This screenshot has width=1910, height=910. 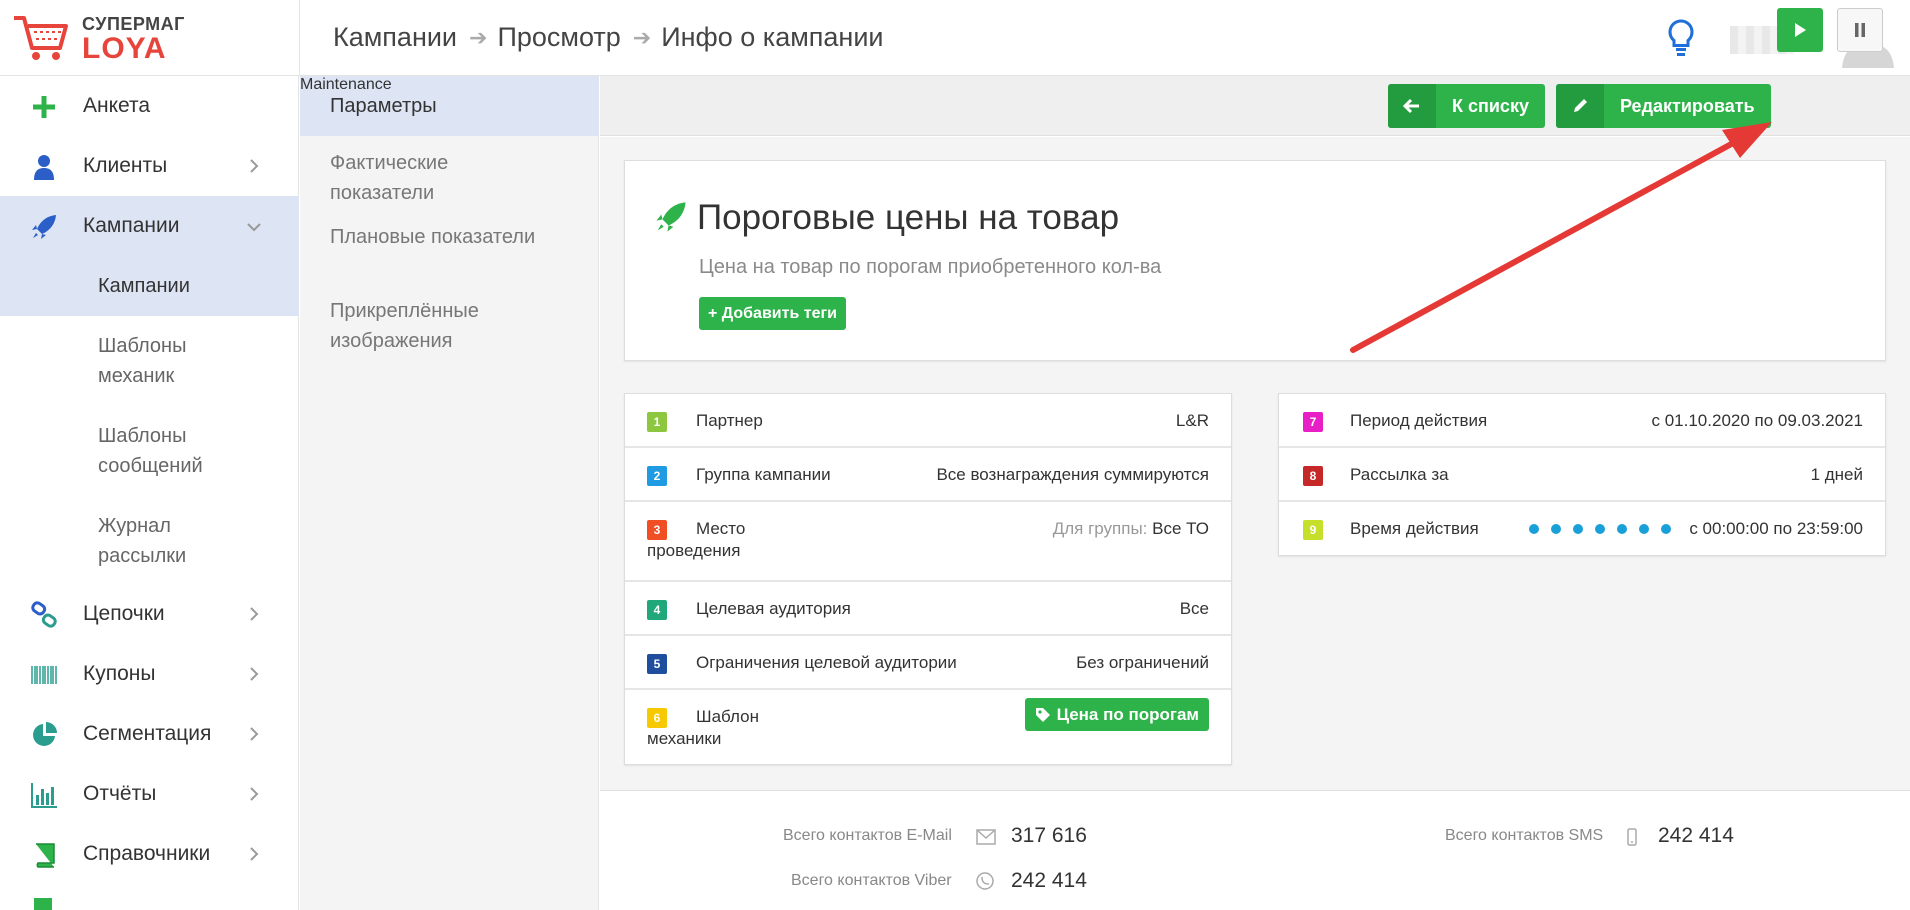 I want to click on edit-label: Редактировать, so click(x=1687, y=105).